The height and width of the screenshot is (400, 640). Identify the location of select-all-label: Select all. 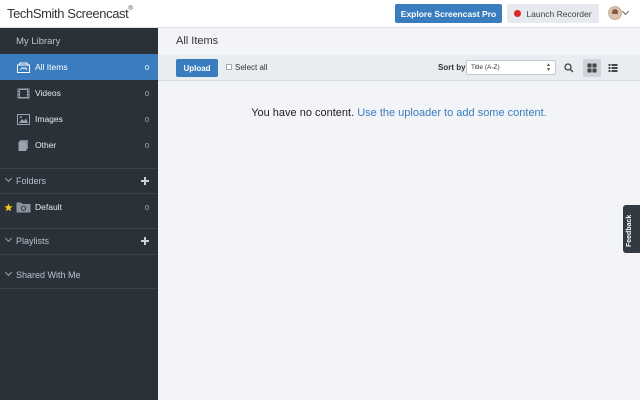
(251, 67).